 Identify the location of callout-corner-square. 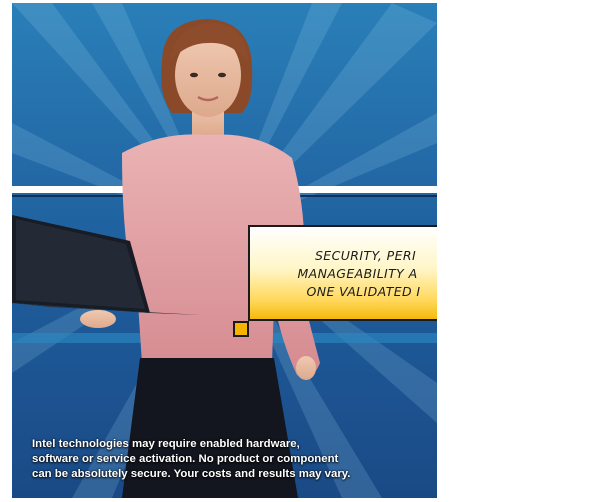
(241, 329).